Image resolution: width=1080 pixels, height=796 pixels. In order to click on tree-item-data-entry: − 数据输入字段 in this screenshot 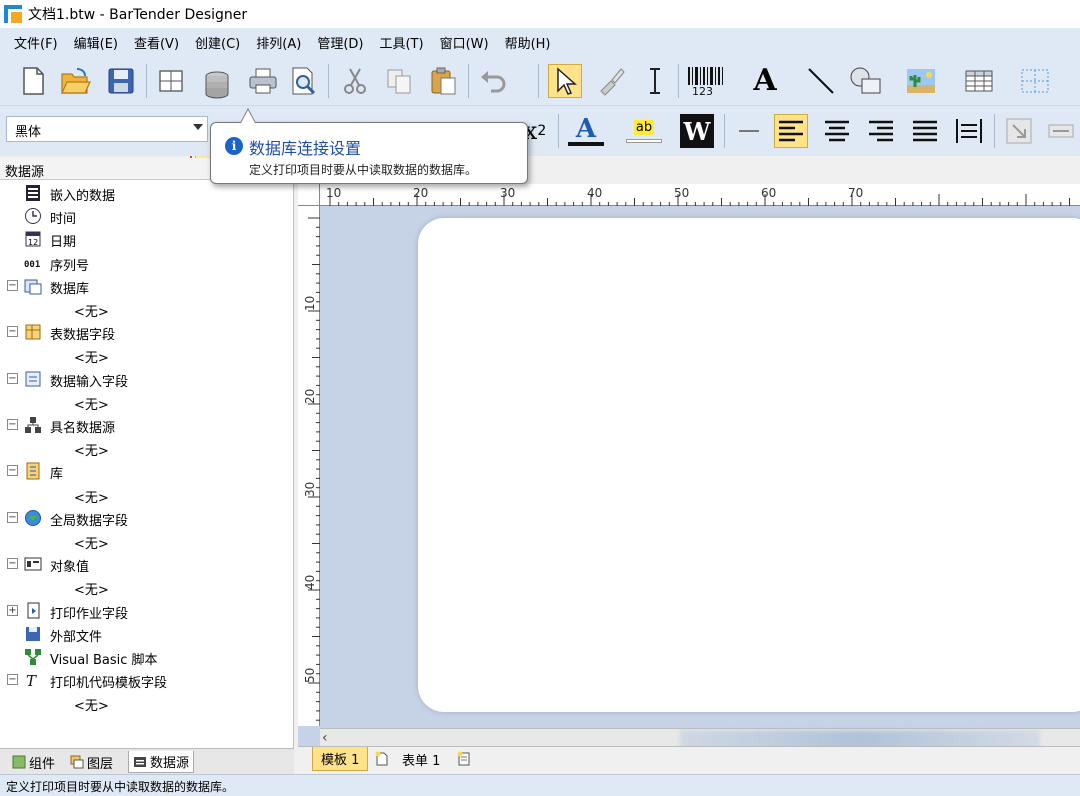, I will do `click(145, 379)`.